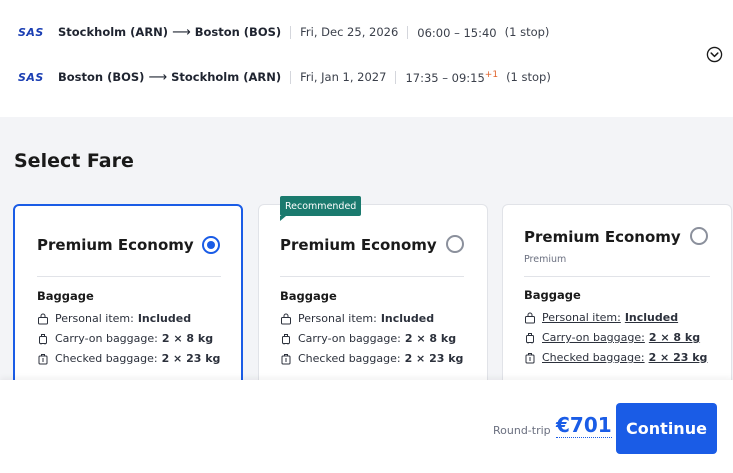 The image size is (733, 473). I want to click on origin: Stockholm (ARN), so click(113, 32).